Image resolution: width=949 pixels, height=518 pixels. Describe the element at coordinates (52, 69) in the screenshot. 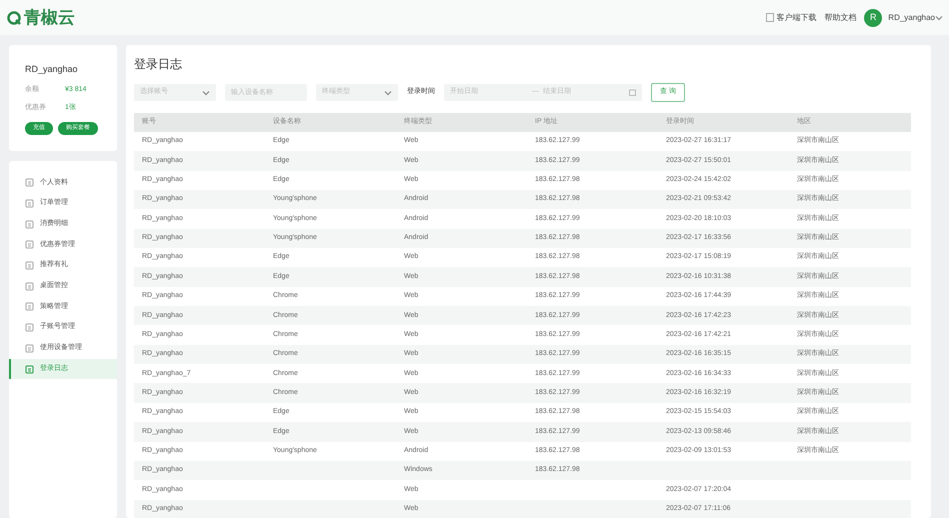

I see `account-name: RD_yanghao` at that location.